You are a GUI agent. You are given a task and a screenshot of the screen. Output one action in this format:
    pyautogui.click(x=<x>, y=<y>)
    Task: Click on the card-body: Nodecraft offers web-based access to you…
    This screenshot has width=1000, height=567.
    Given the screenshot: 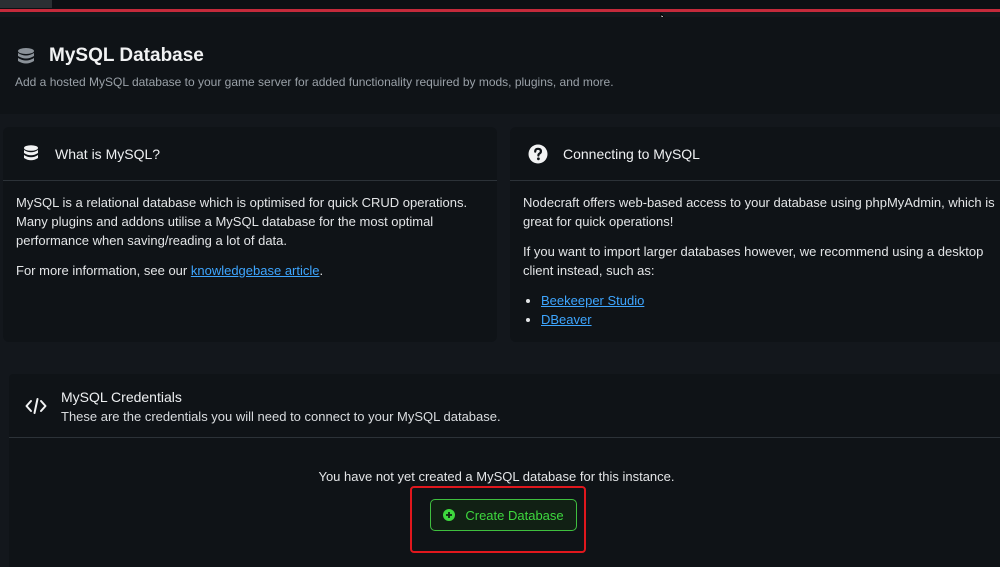 What is the action you would take?
    pyautogui.click(x=760, y=261)
    